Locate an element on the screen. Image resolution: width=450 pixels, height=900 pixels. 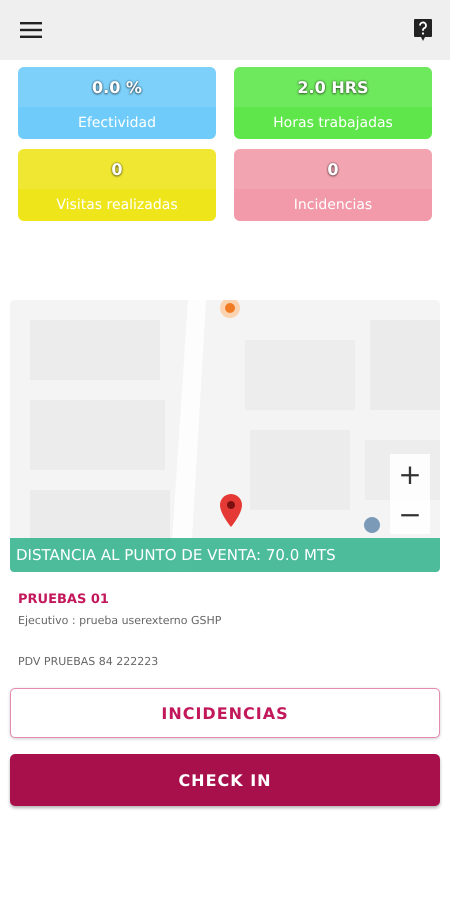
store-name: PRUEBAS 01 is located at coordinates (64, 599).